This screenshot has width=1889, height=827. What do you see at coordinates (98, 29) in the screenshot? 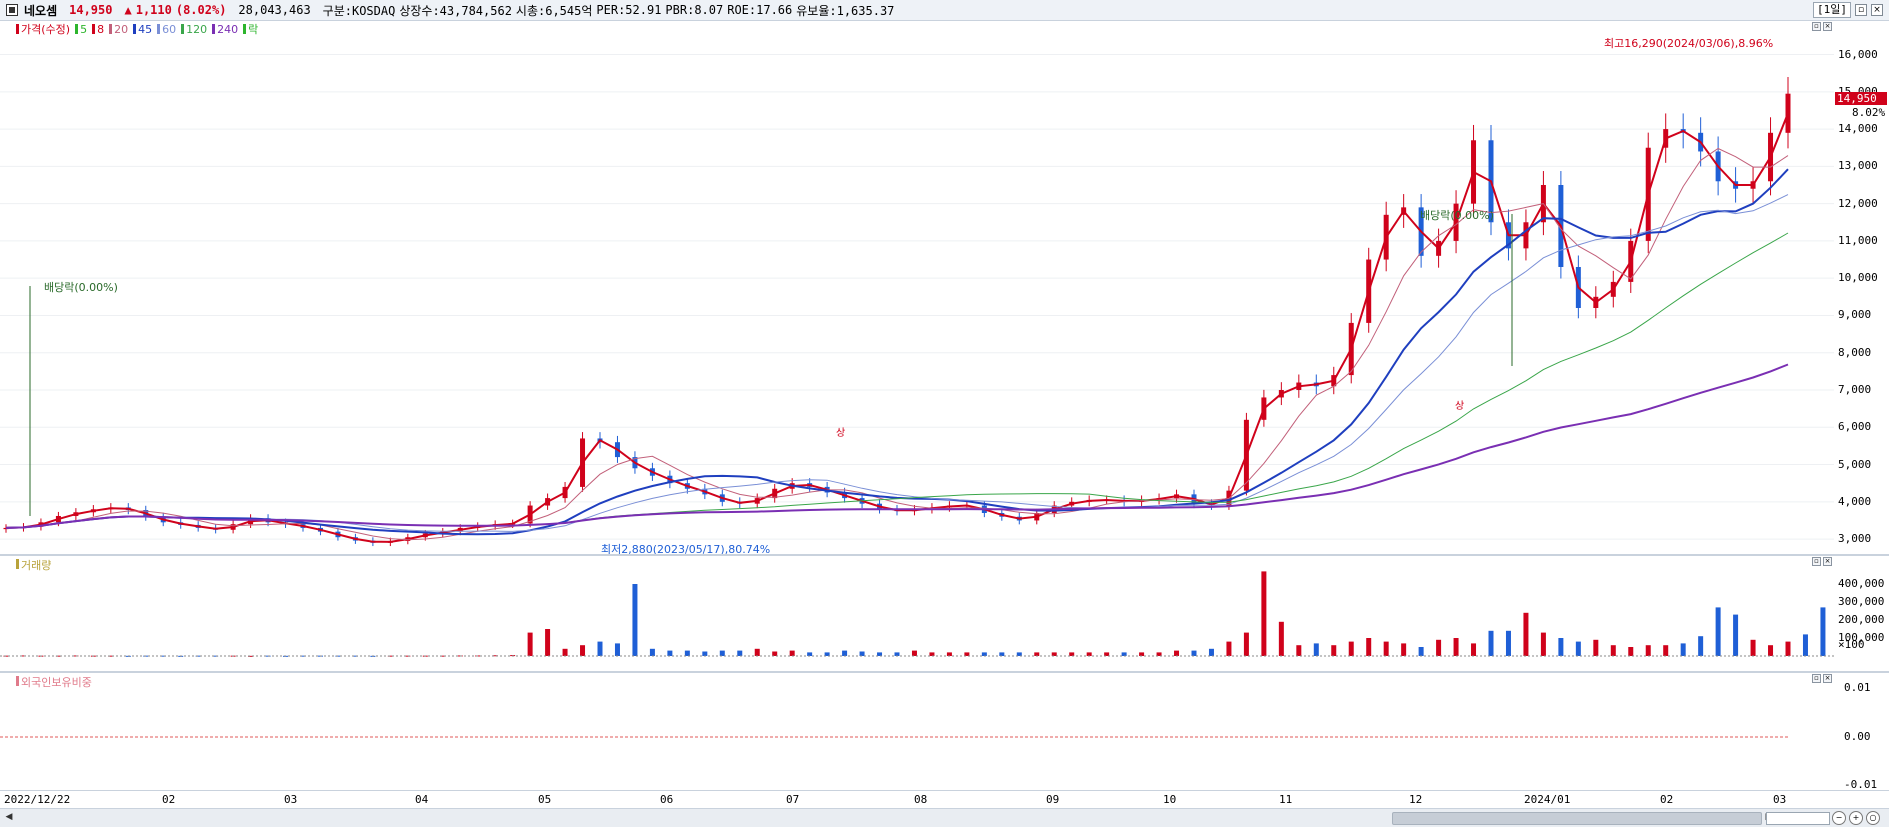
I see `legend-ma8: 8` at bounding box center [98, 29].